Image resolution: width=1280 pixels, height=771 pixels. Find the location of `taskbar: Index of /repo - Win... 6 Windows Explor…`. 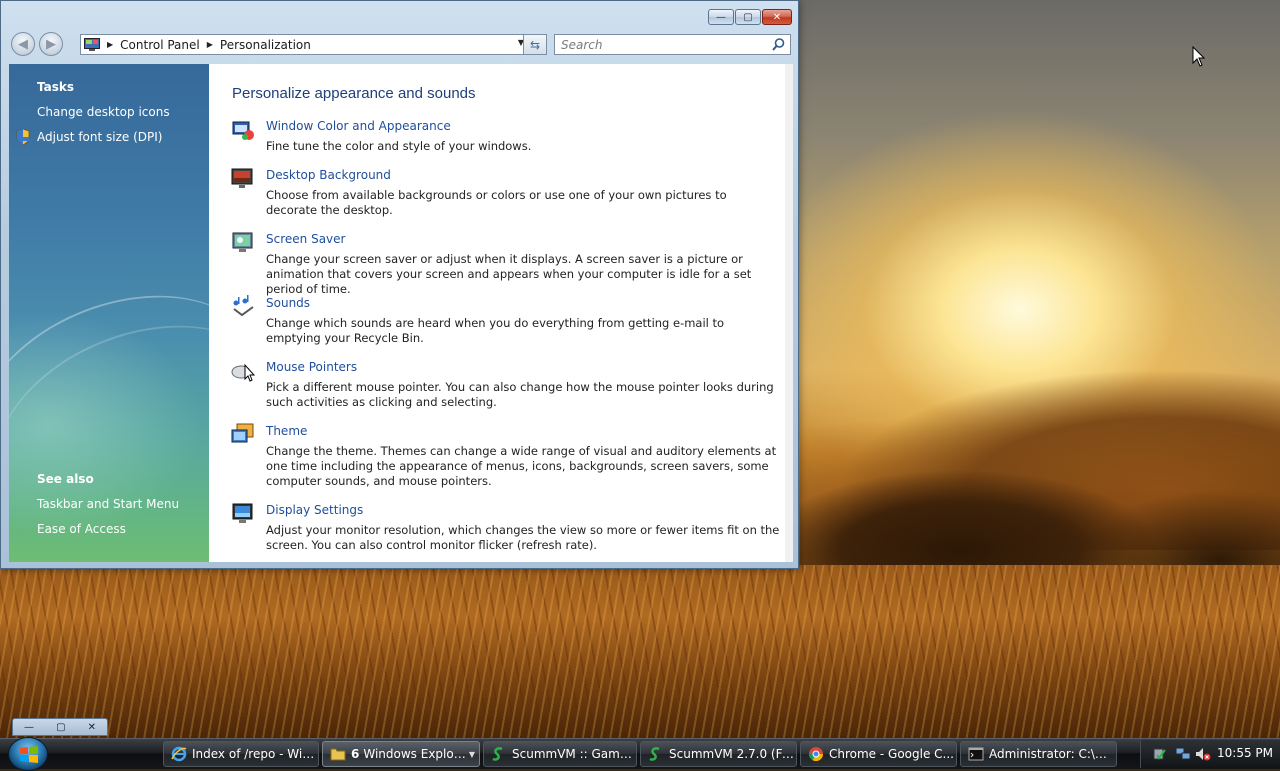

taskbar: Index of /repo - Win... 6 Windows Explor… is located at coordinates (640, 754).